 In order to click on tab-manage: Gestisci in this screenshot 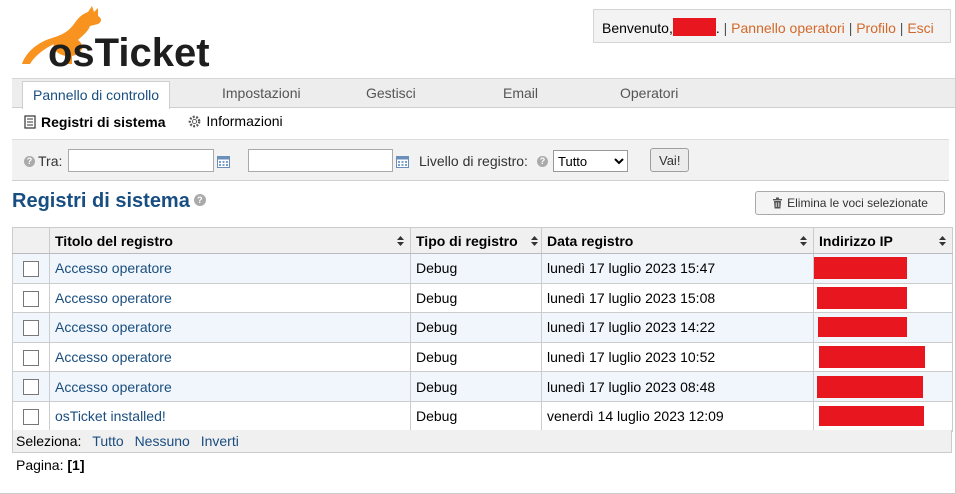, I will do `click(391, 93)`.